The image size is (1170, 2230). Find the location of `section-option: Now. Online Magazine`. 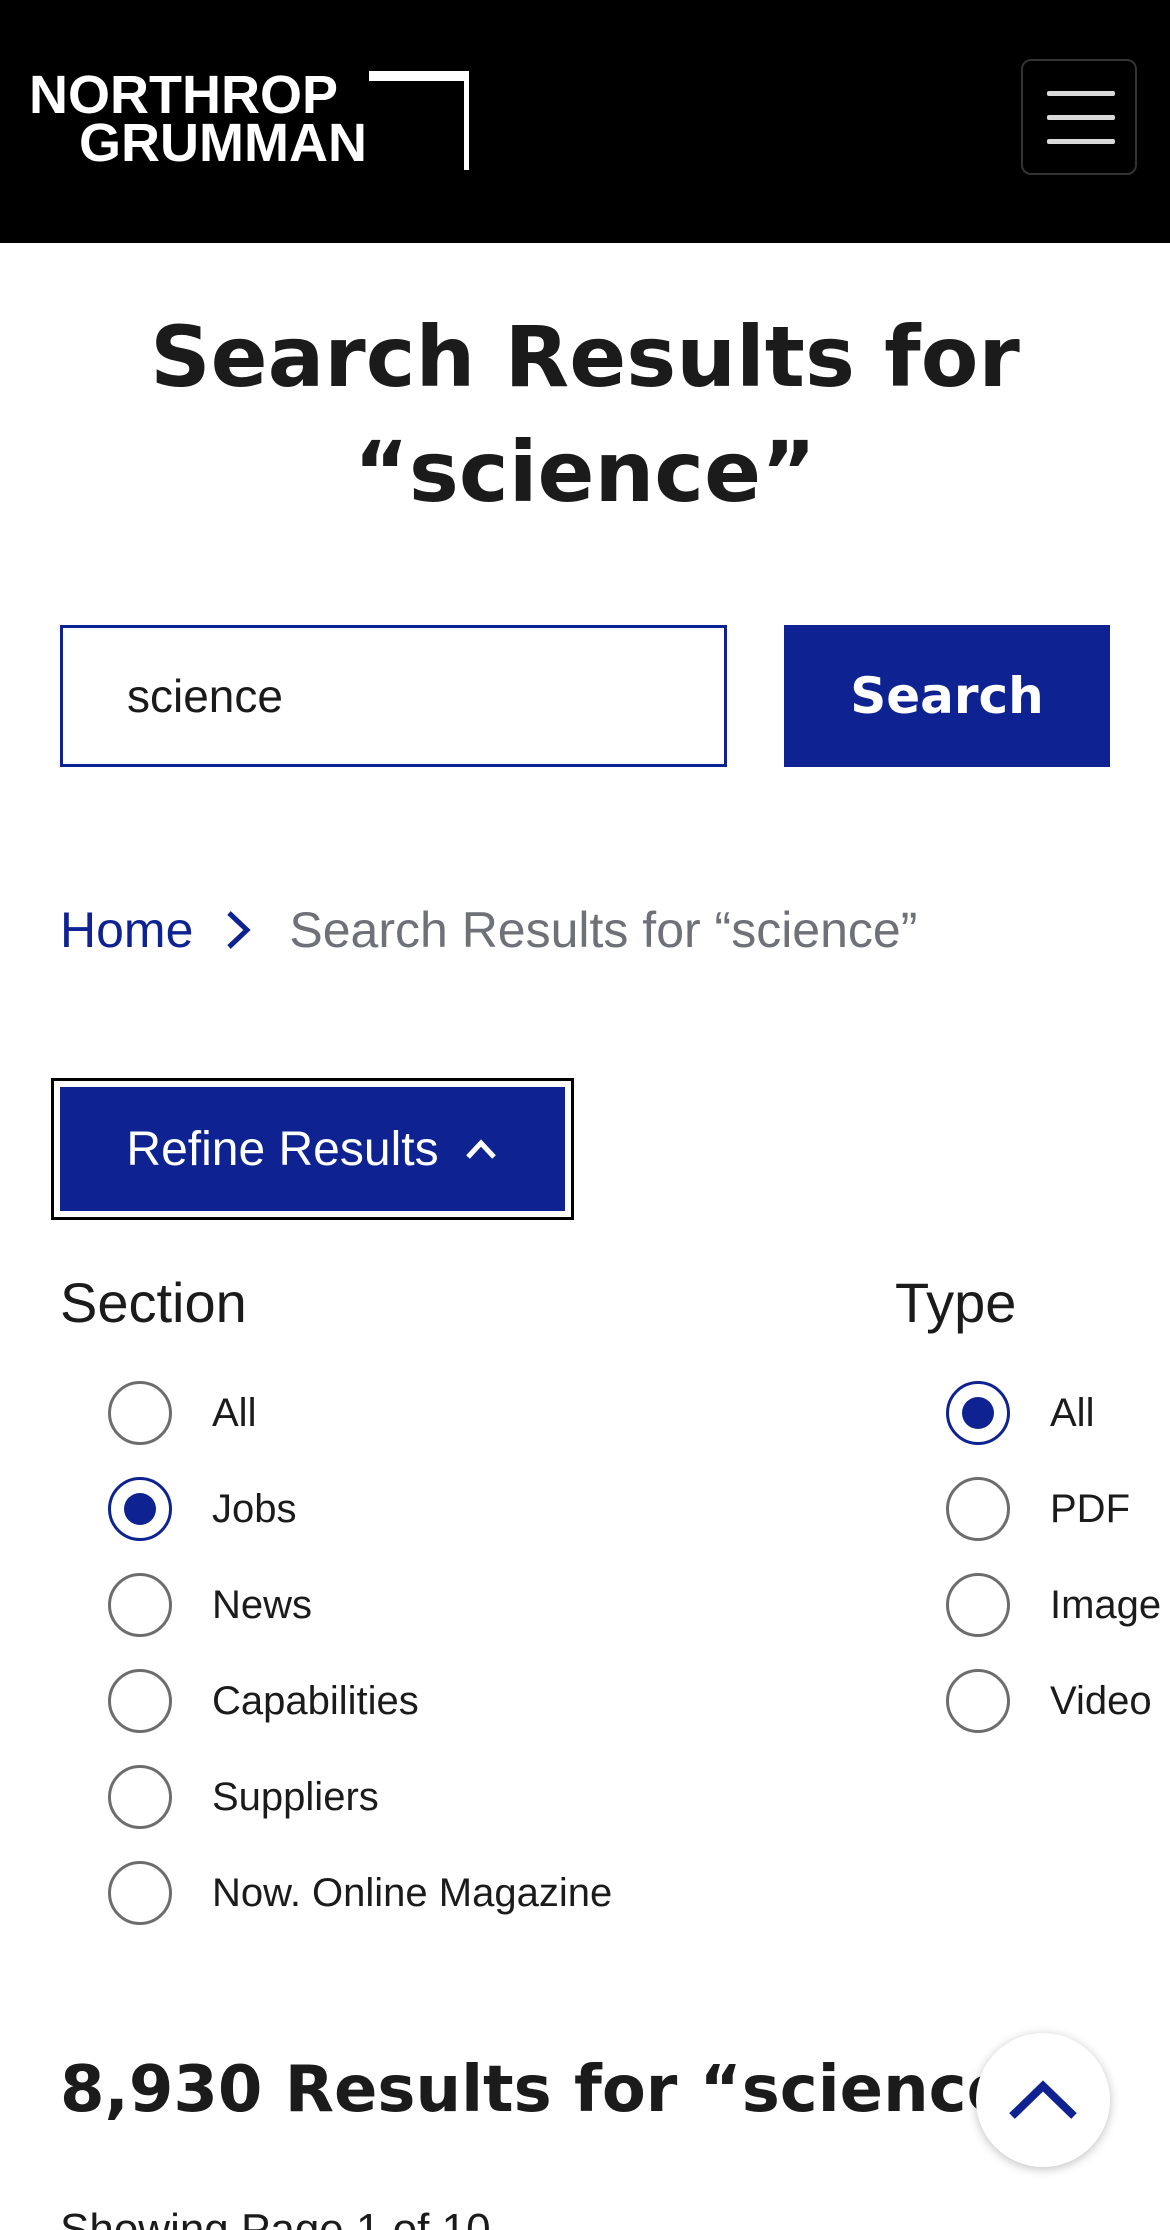

section-option: Now. Online Magazine is located at coordinates (360, 1893).